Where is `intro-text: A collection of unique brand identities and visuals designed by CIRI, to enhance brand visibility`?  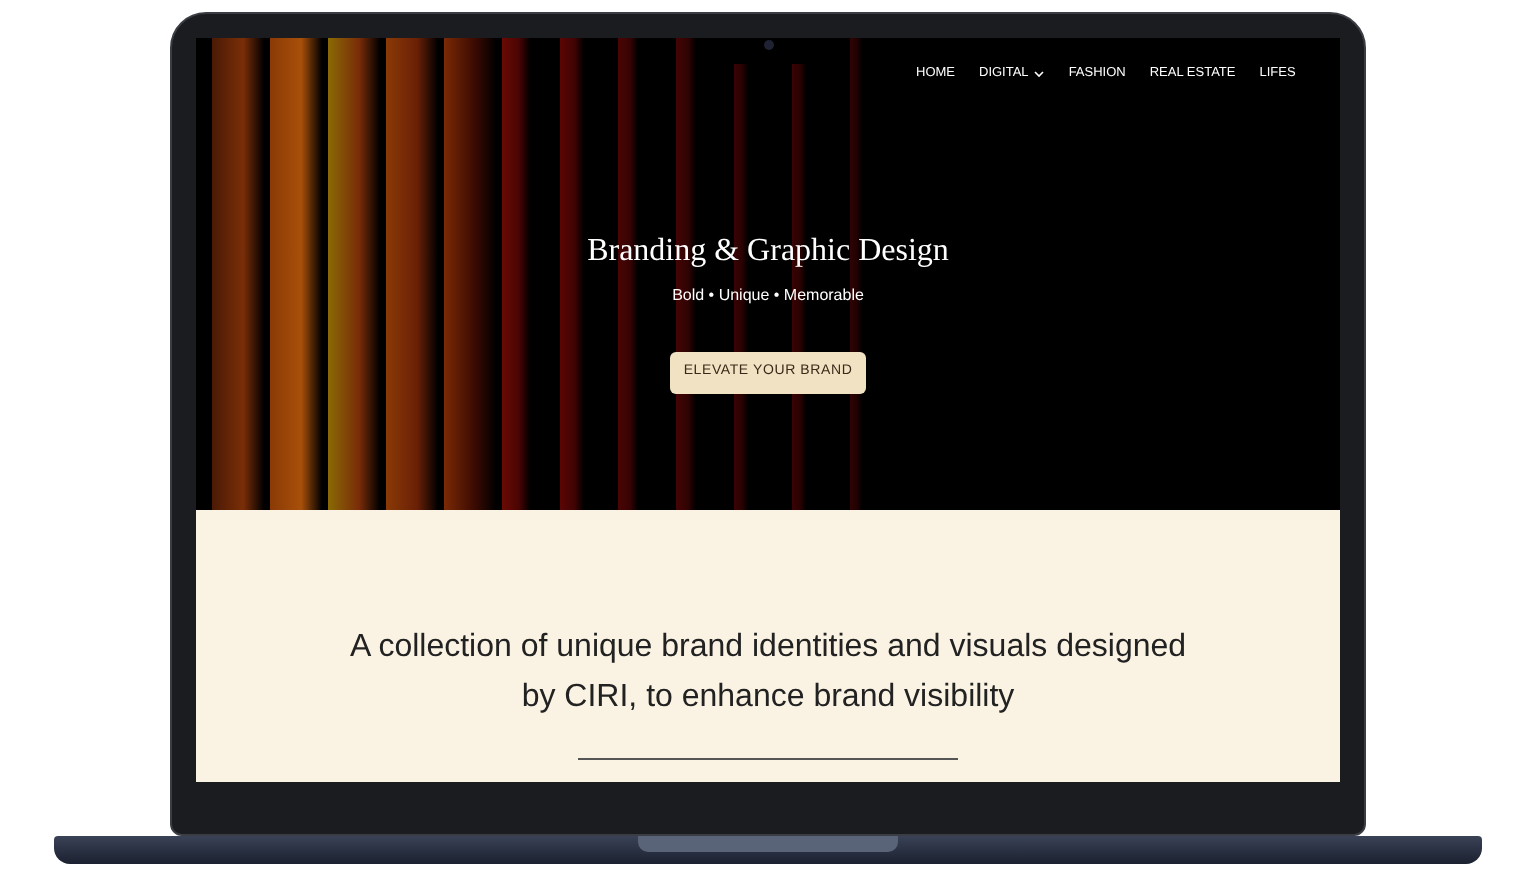 intro-text: A collection of unique brand identities and visuals designed by CIRI, to enhance brand visibility is located at coordinates (768, 672).